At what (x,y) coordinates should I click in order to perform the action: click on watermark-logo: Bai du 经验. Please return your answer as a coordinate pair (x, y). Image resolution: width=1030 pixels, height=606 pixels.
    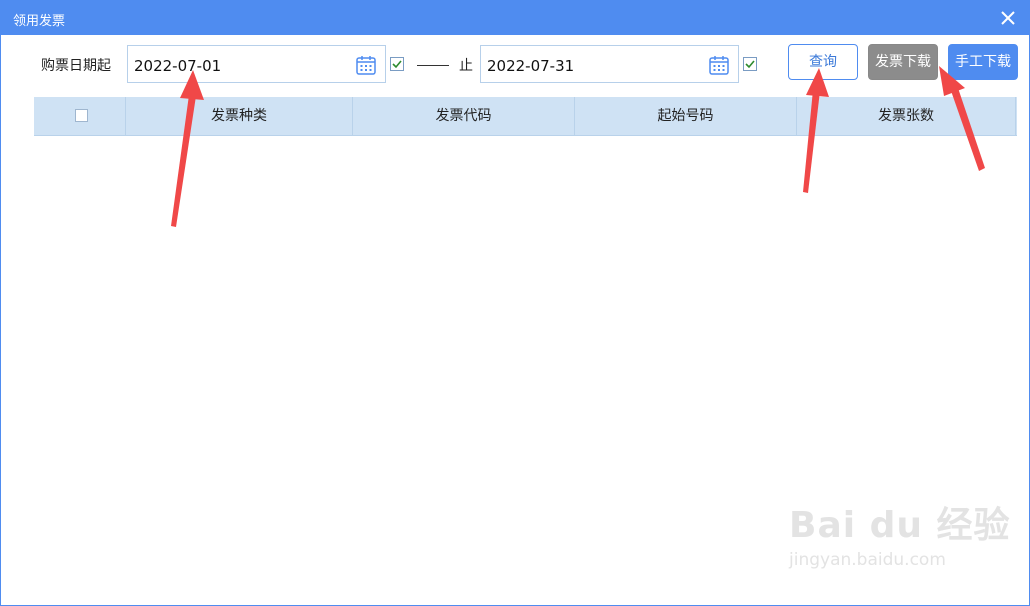
    Looking at the image, I should click on (900, 525).